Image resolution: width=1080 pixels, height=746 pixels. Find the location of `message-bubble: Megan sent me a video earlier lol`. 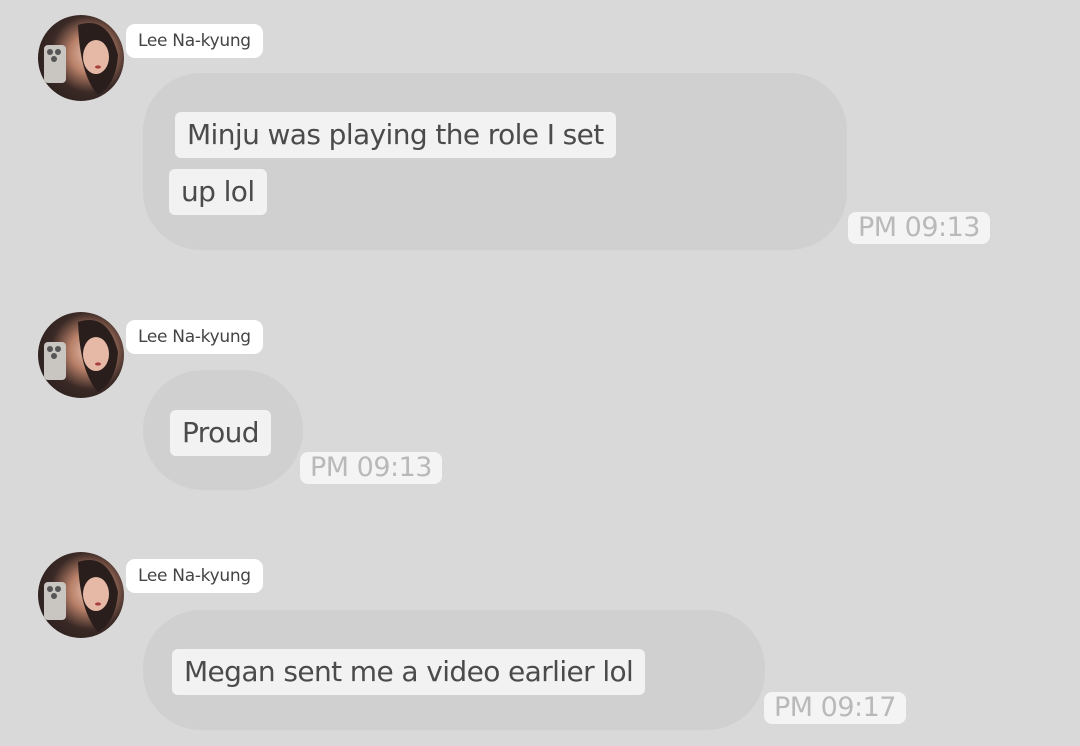

message-bubble: Megan sent me a video earlier lol is located at coordinates (454, 670).